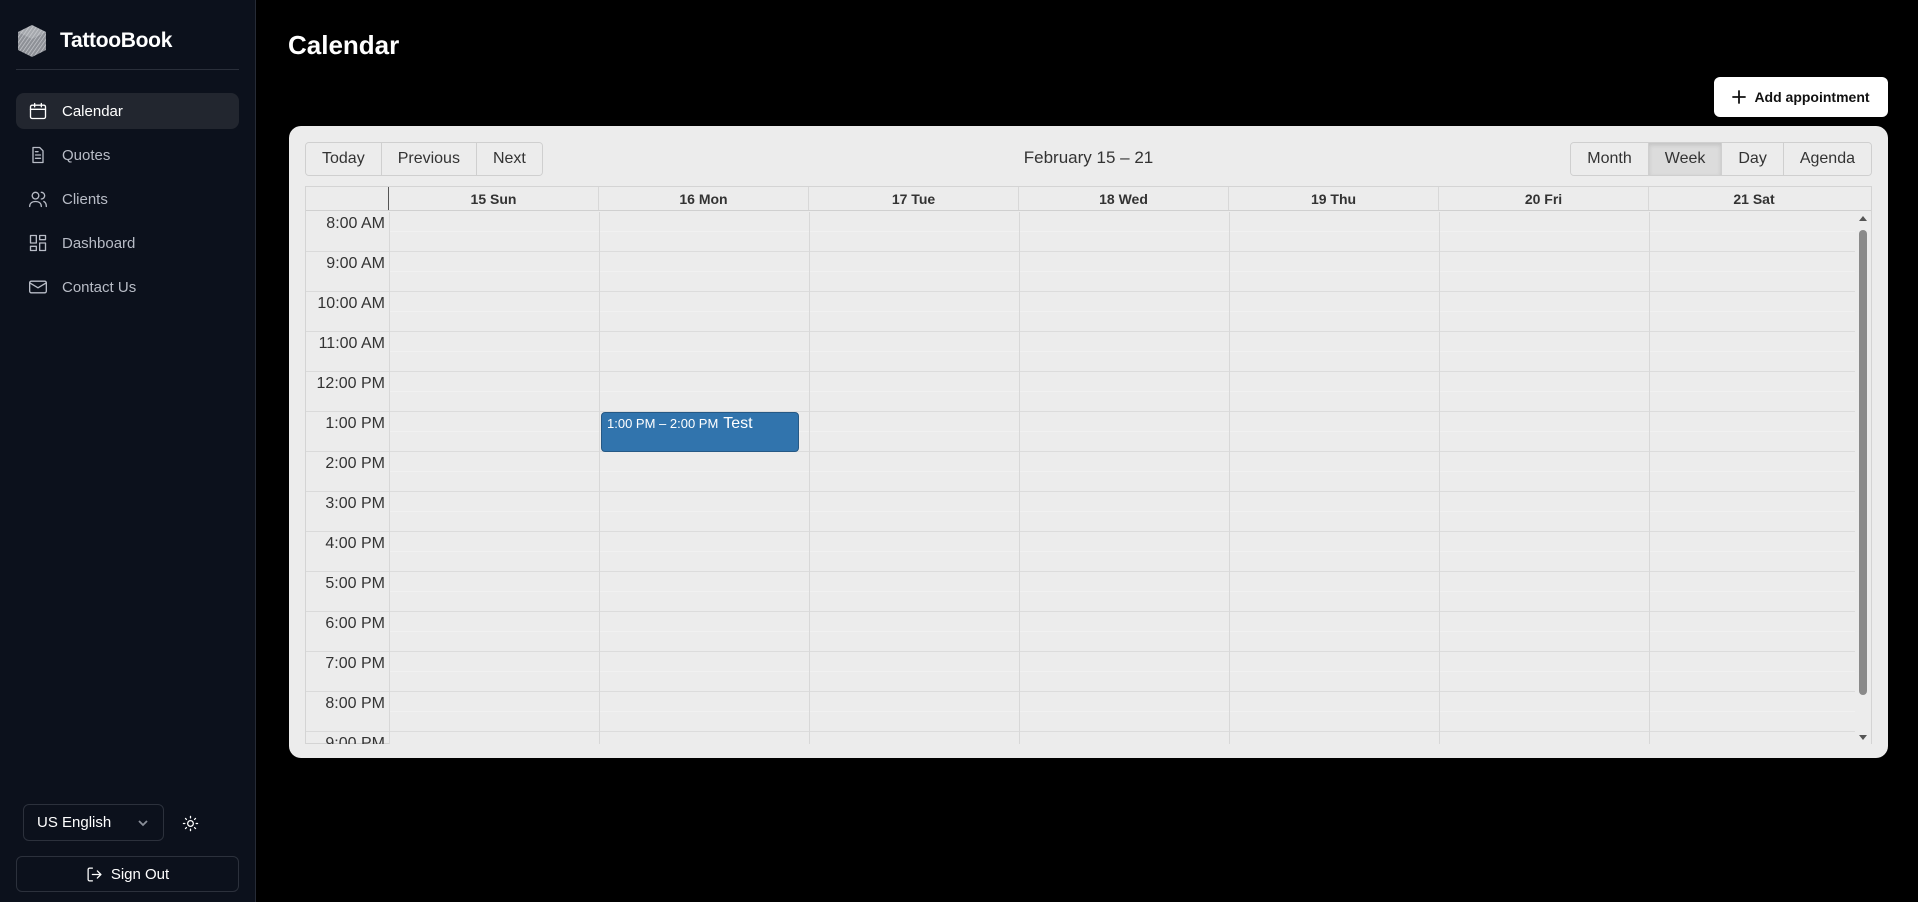  What do you see at coordinates (1754, 198) in the screenshot?
I see `day-header: 21 Sat` at bounding box center [1754, 198].